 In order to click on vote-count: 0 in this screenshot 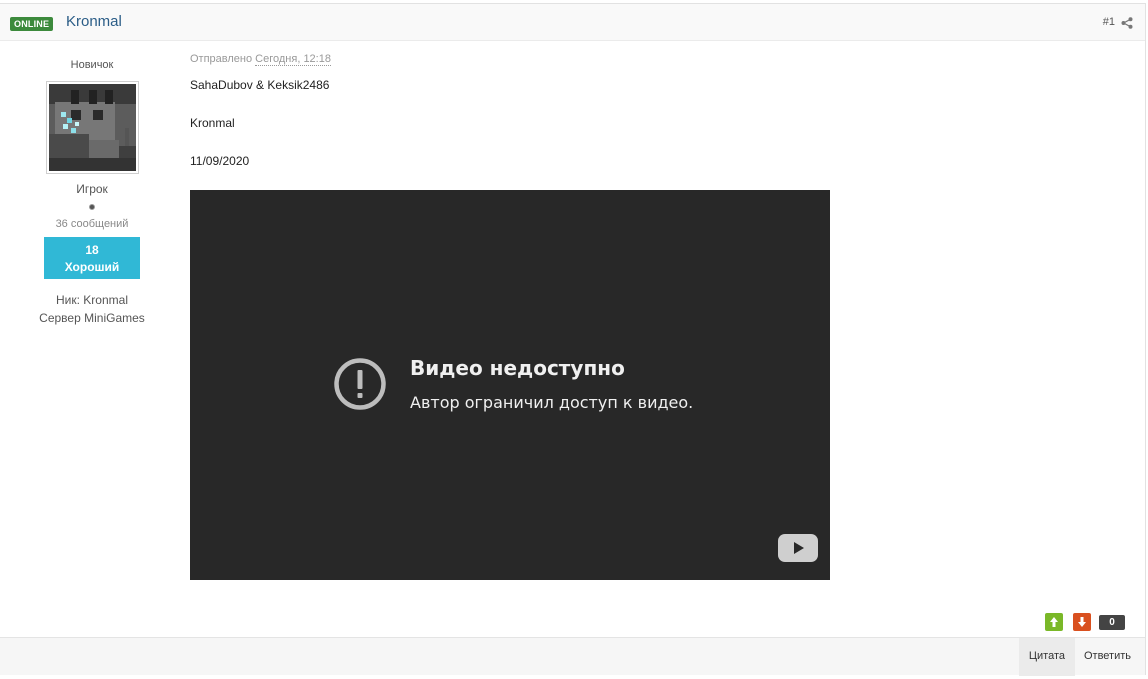, I will do `click(1112, 622)`.